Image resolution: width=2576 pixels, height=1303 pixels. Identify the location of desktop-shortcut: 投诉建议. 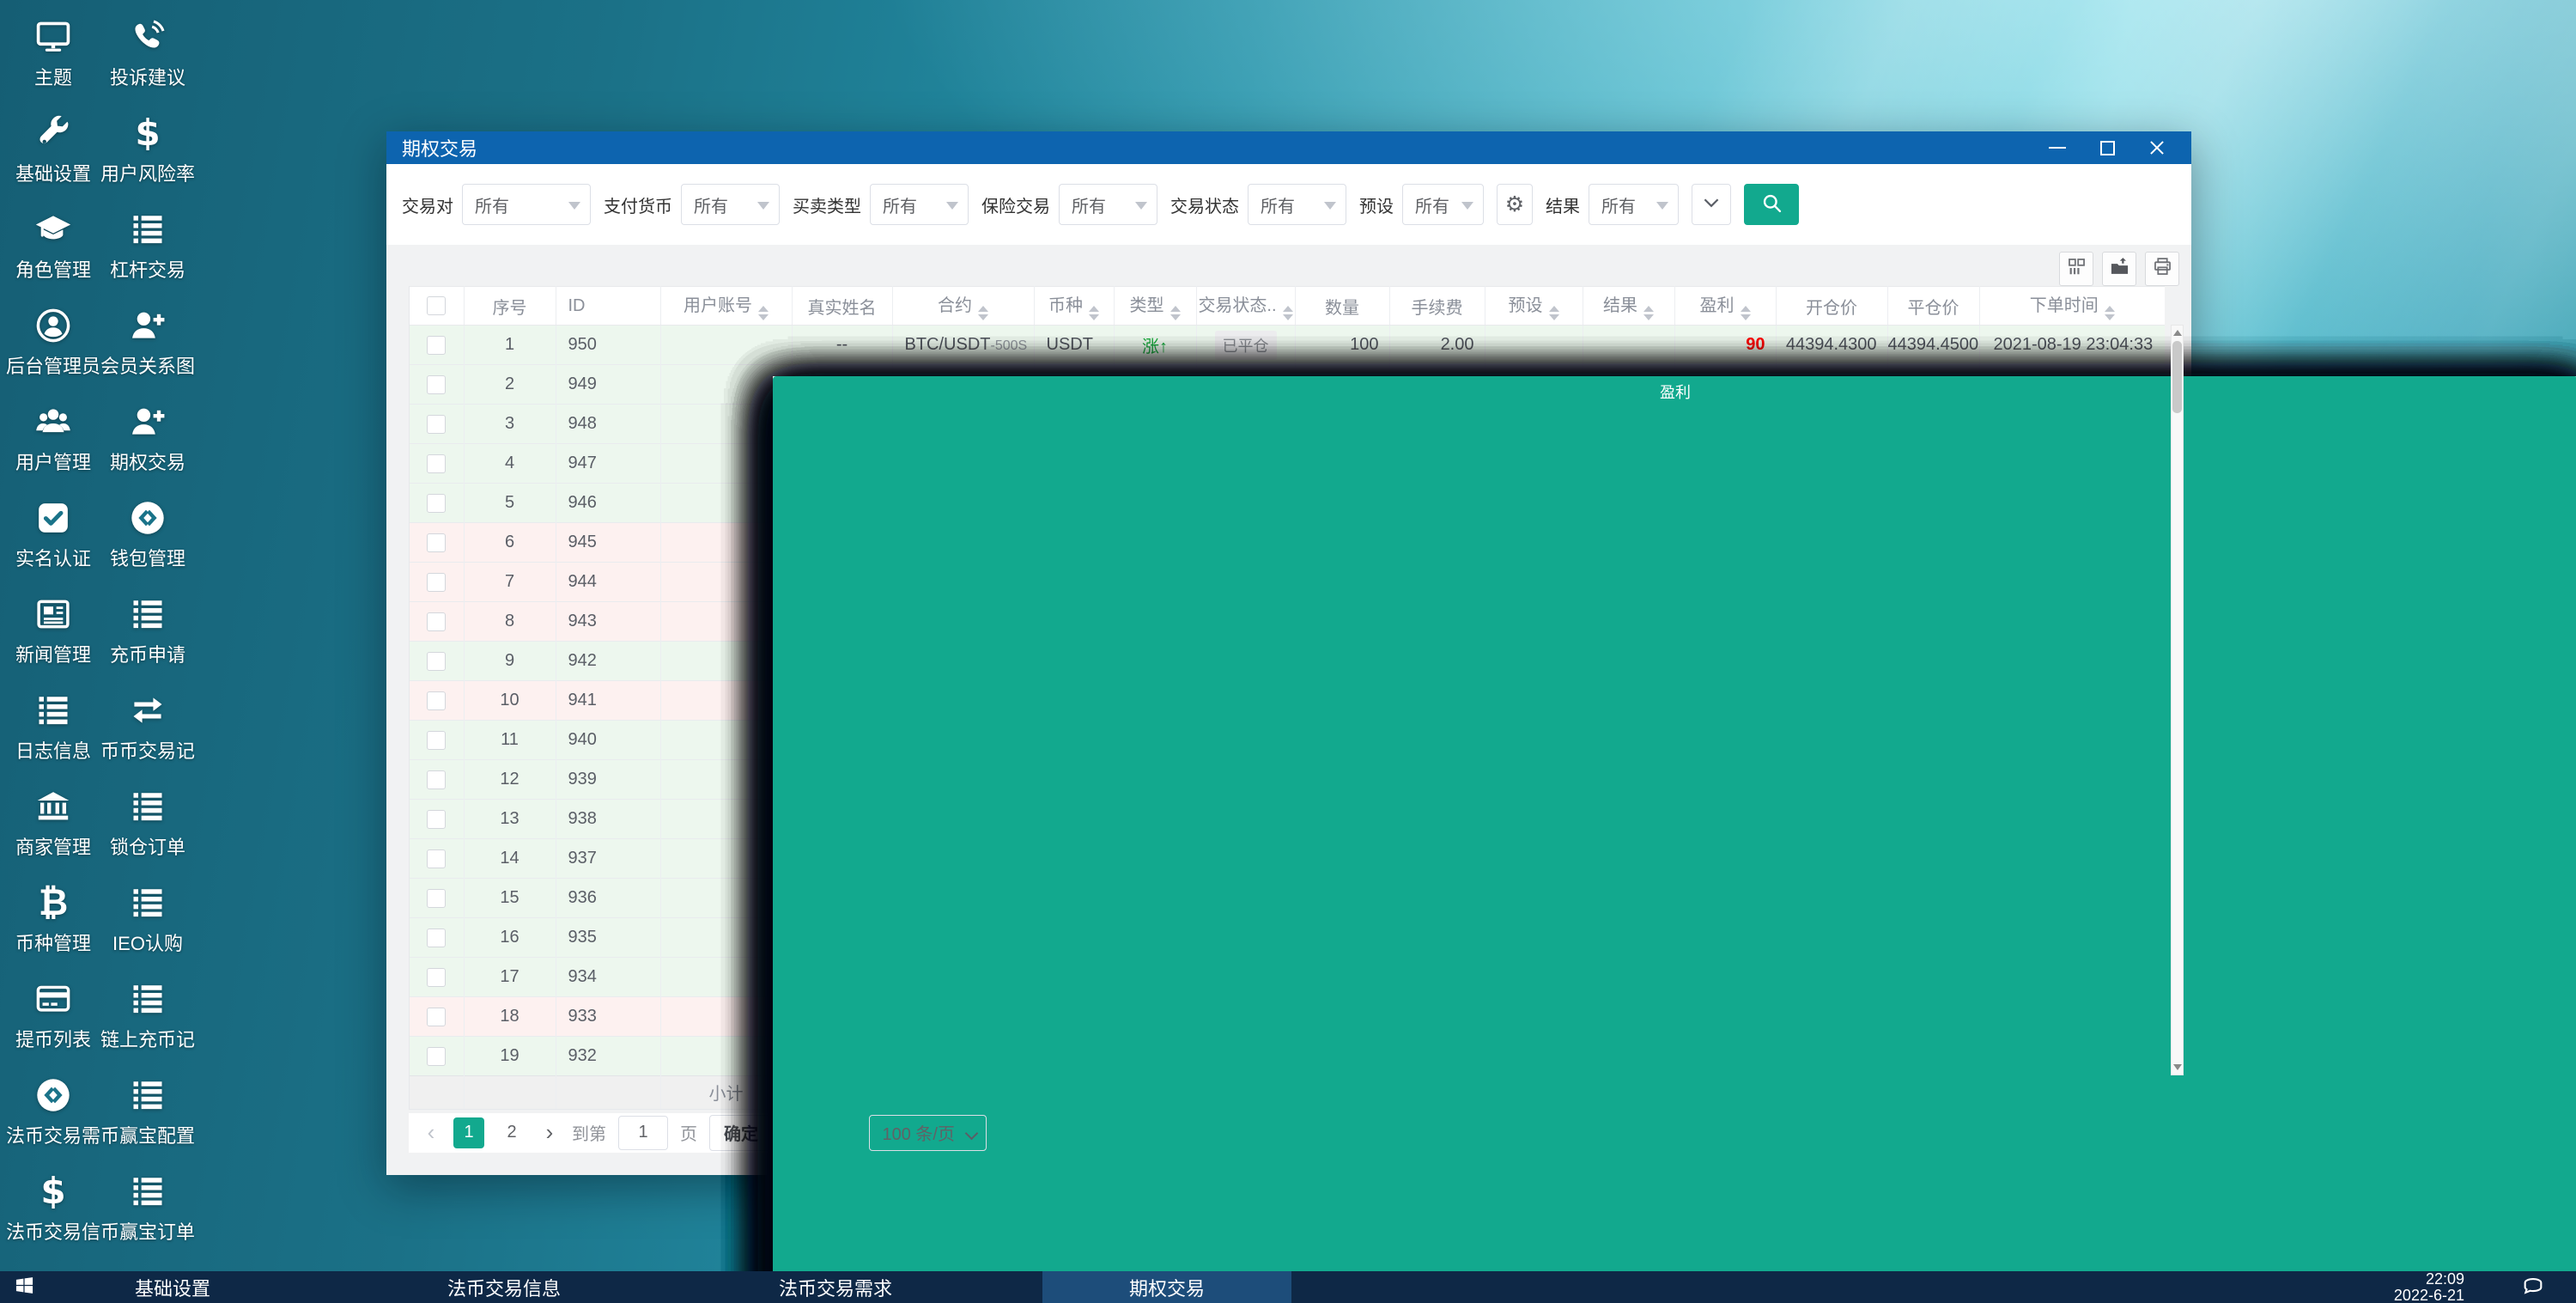
(148, 60).